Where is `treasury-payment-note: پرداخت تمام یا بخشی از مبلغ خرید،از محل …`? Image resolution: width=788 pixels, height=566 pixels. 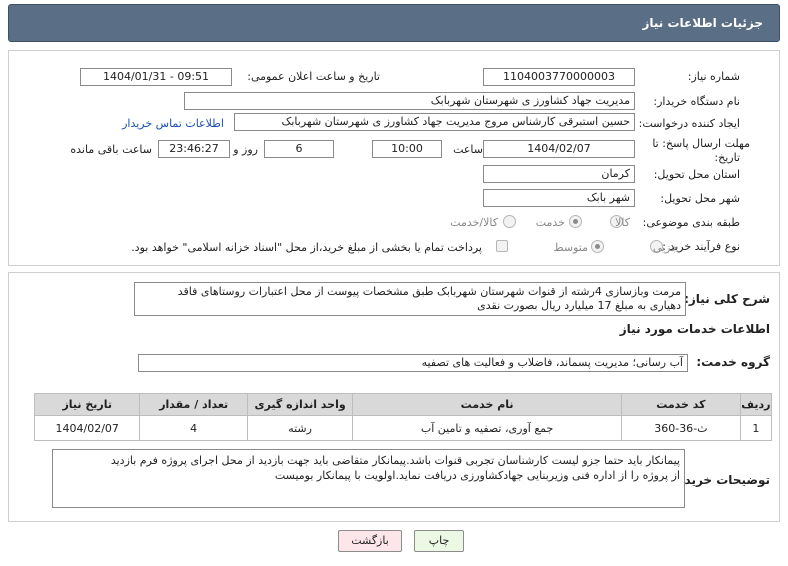
treasury-payment-note: پرداخت تمام یا بخشی از مبلغ خرید،از محل … is located at coordinates (306, 247).